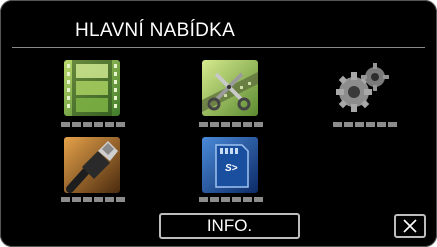  Describe the element at coordinates (229, 226) in the screenshot. I see `info-button: INFO.` at that location.